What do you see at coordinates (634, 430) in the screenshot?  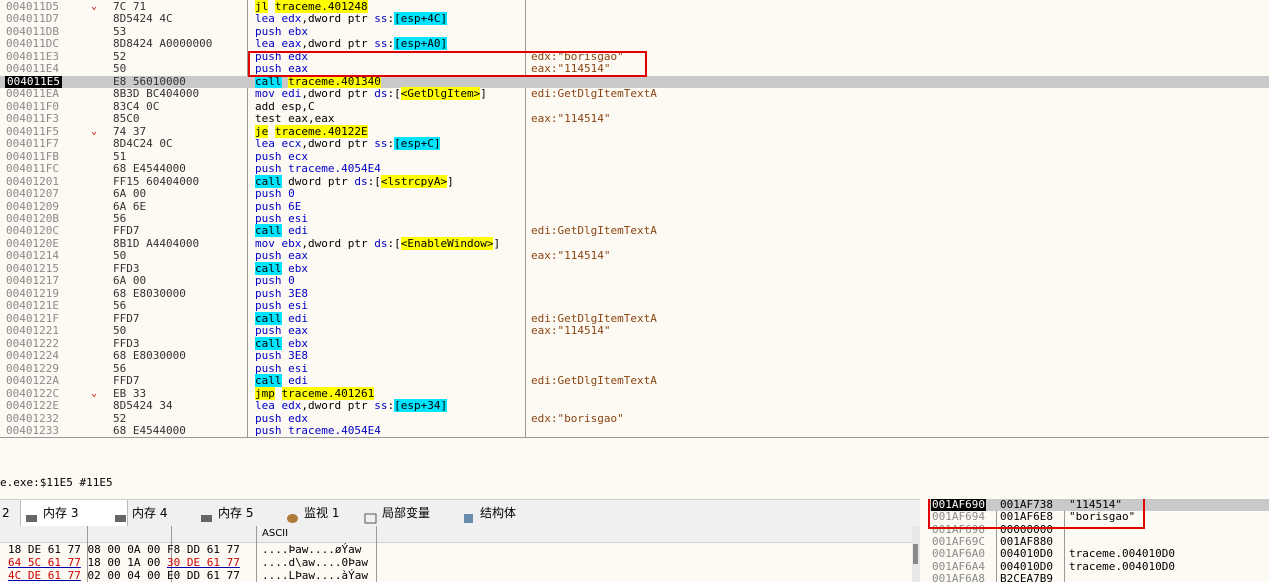 I see `disasm-row: 00401233 68 E4544000 push traceme.4054E4` at bounding box center [634, 430].